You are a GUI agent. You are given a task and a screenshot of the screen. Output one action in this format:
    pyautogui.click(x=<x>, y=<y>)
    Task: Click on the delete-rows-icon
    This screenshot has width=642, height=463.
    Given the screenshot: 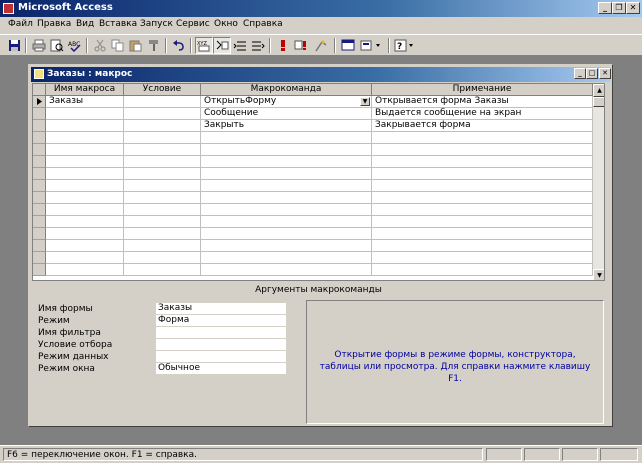 What is the action you would take?
    pyautogui.click(x=258, y=45)
    